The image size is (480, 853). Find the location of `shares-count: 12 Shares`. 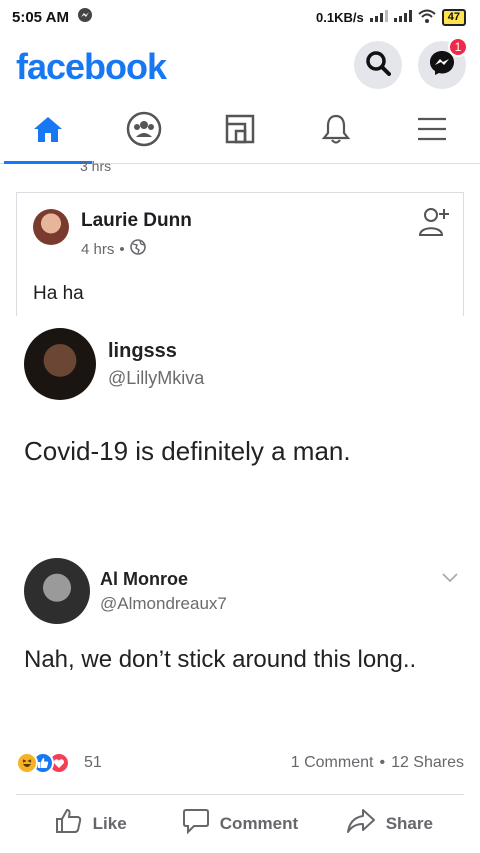

shares-count: 12 Shares is located at coordinates (427, 763).